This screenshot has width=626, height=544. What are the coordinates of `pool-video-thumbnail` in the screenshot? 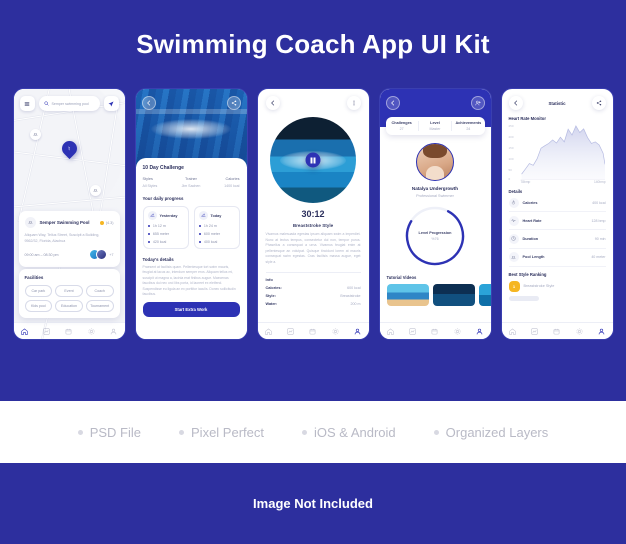 It's located at (313, 160).